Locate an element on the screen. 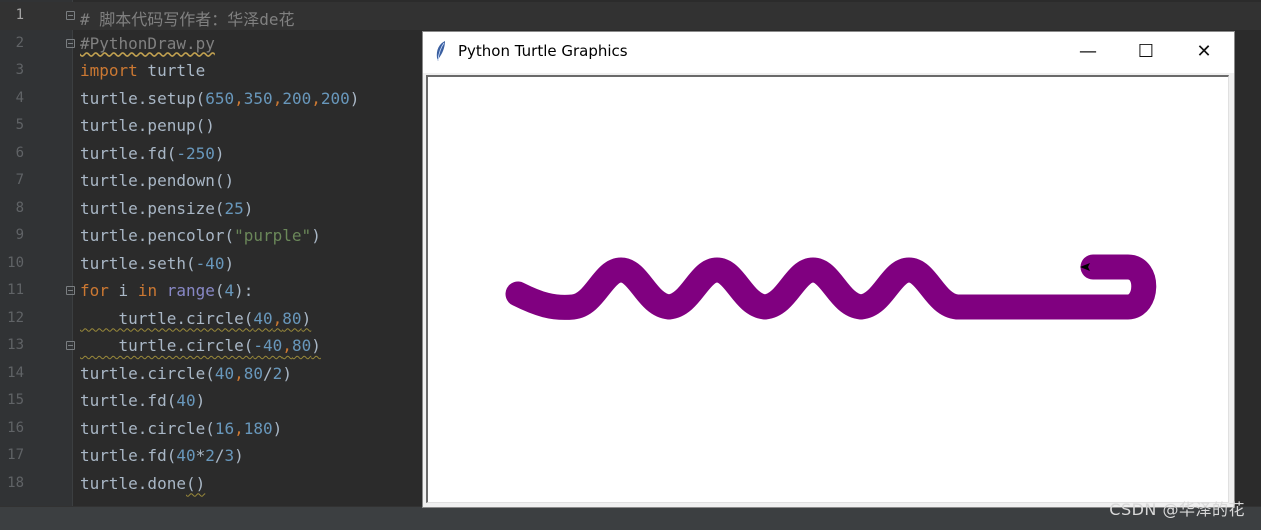 The image size is (1261, 530). code-token: # 脚本代码写作者：华泽de花 is located at coordinates (187, 19).